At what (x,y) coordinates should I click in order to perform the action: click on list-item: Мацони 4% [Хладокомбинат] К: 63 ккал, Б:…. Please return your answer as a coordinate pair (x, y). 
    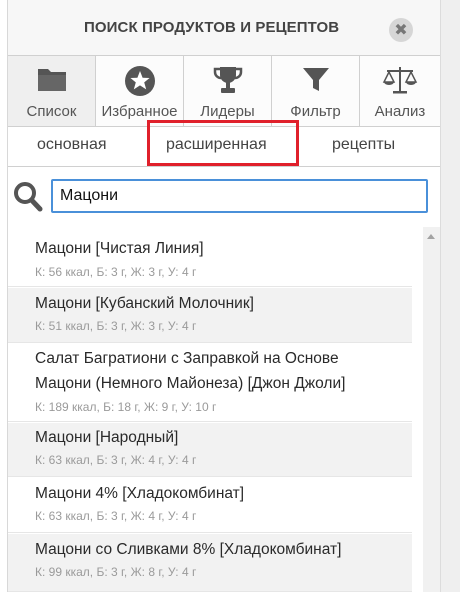
    Looking at the image, I should click on (210, 505).